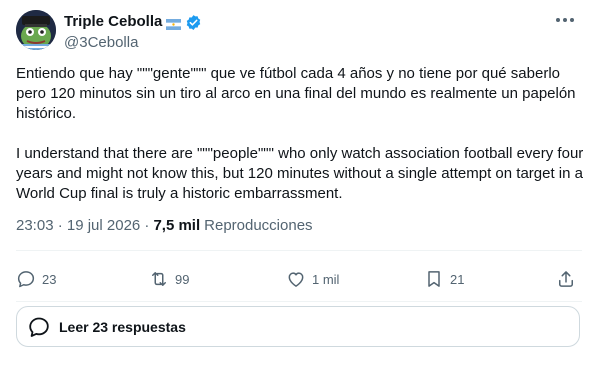 This screenshot has height=369, width=598. I want to click on views-label: Reproducciones, so click(258, 226).